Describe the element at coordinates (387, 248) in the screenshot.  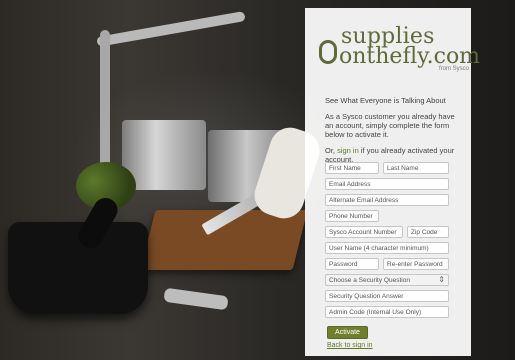
I see `username-field: User Name (4 character minimum)` at that location.